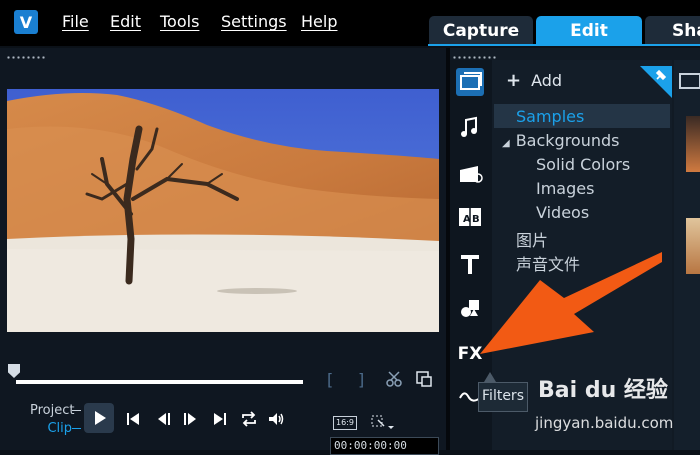 The image size is (700, 455). What do you see at coordinates (603, 390) in the screenshot?
I see `watermark-logo: Bai du 经验` at bounding box center [603, 390].